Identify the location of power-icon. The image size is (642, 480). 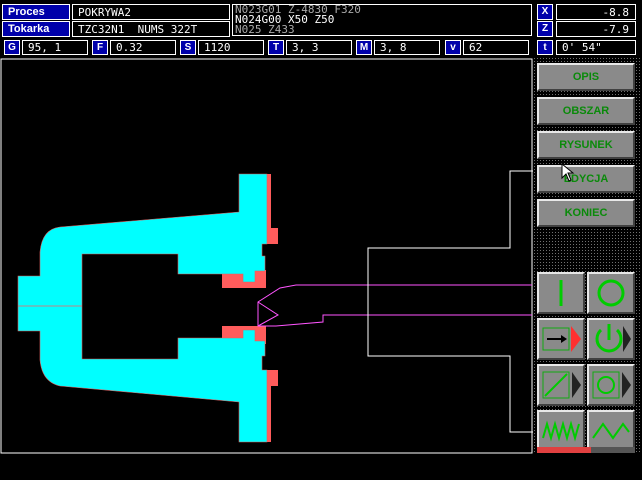
(613, 338).